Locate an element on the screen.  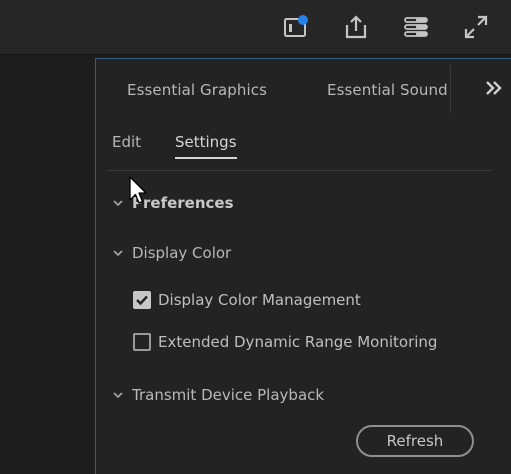
tab-essential-graphics: Essential Graphics is located at coordinates (197, 90).